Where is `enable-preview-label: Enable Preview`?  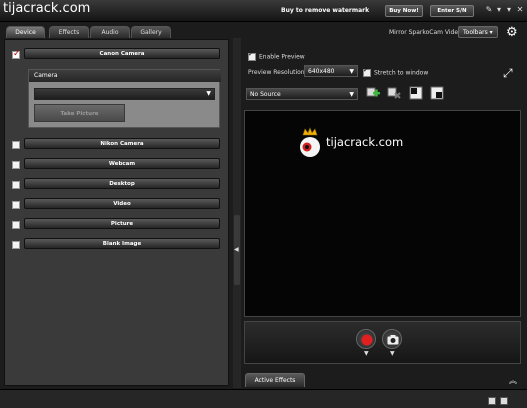 enable-preview-label: Enable Preview is located at coordinates (282, 57).